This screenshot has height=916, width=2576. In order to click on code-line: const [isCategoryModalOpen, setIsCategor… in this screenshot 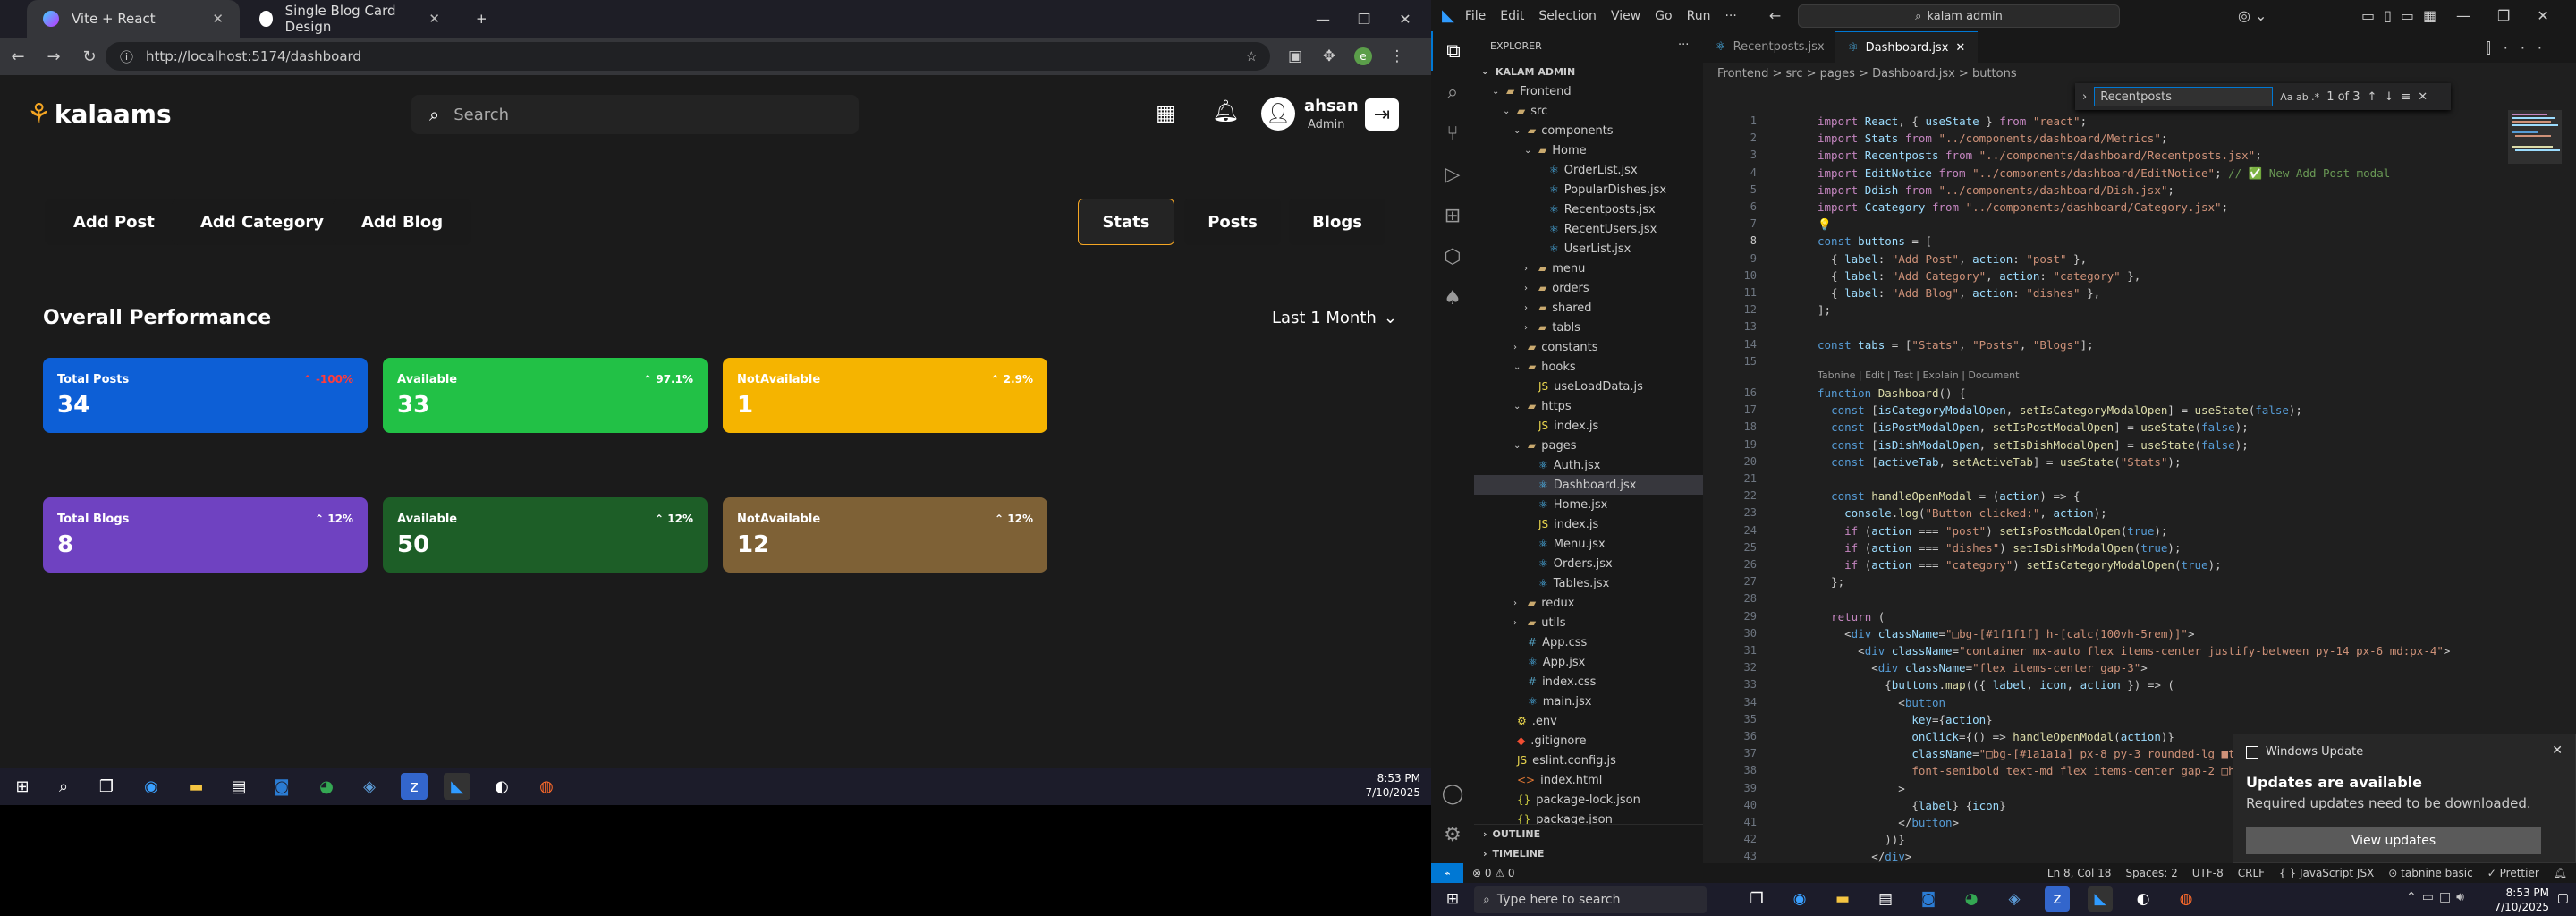, I will do `click(2060, 410)`.